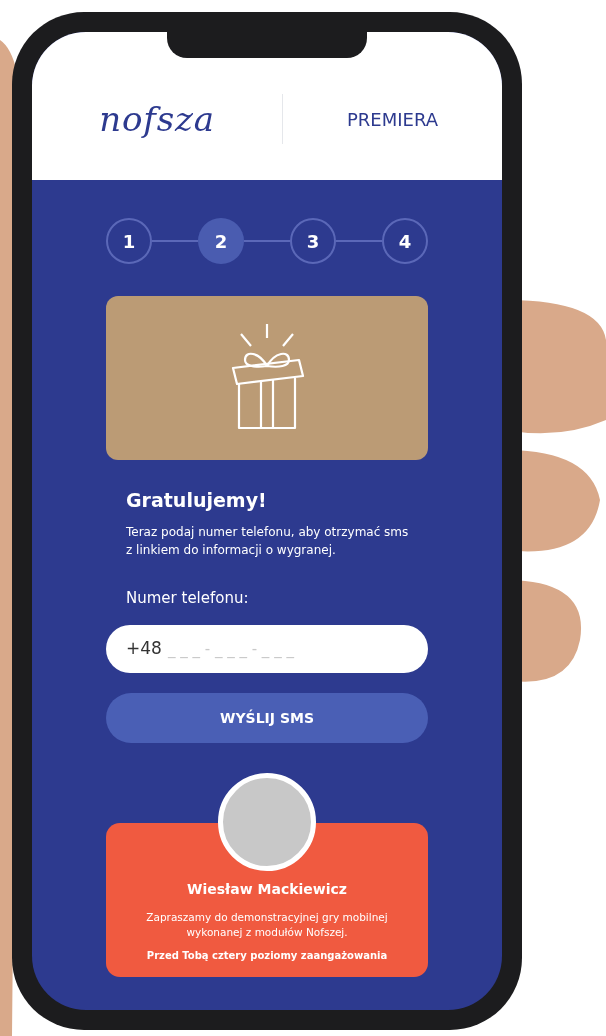  Describe the element at coordinates (129, 241) in the screenshot. I see `step-indicator: 1` at that location.